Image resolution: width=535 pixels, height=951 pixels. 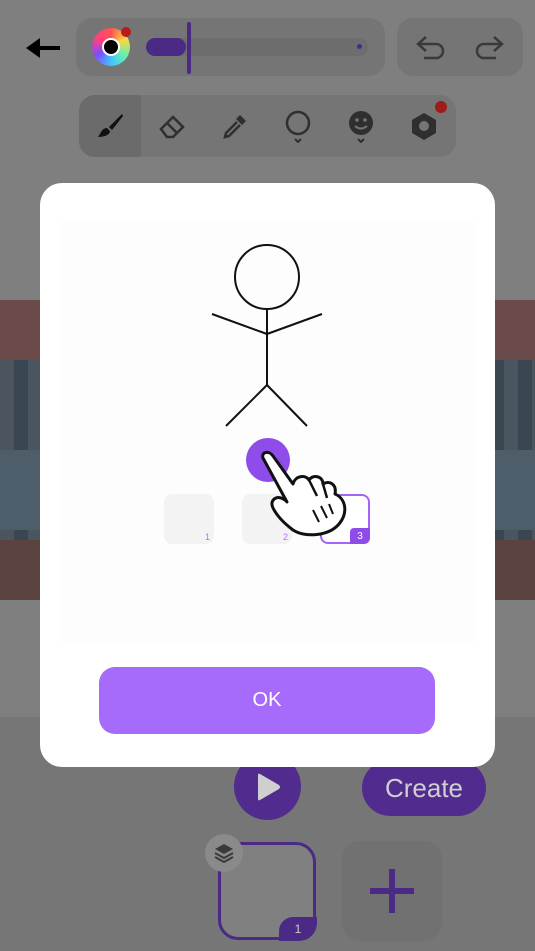 I want to click on plus-icon, so click(x=392, y=891).